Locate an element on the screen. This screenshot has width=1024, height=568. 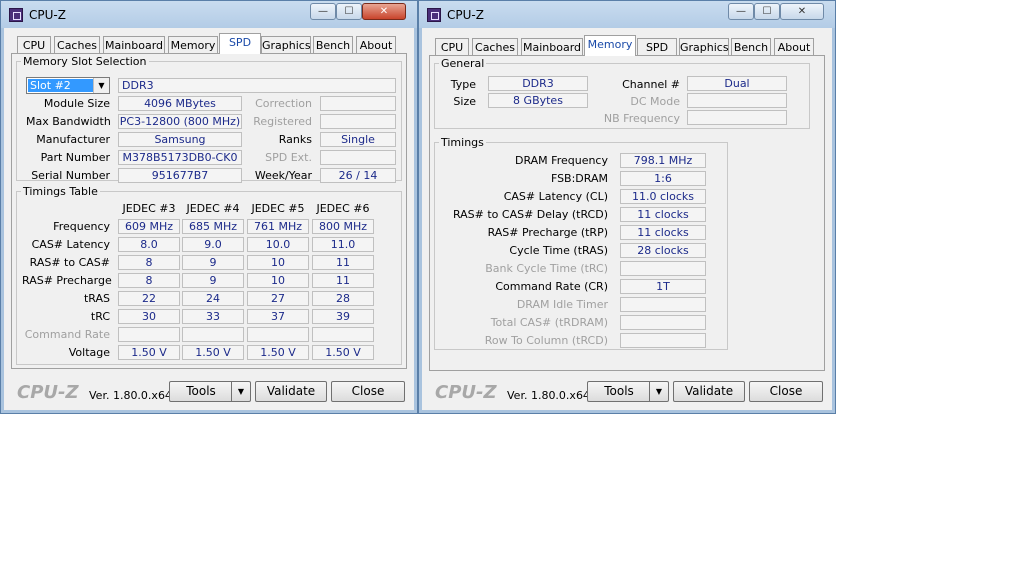
timing-label: RAS# to CAS# Delay (tRCD) is located at coordinates (530, 214).